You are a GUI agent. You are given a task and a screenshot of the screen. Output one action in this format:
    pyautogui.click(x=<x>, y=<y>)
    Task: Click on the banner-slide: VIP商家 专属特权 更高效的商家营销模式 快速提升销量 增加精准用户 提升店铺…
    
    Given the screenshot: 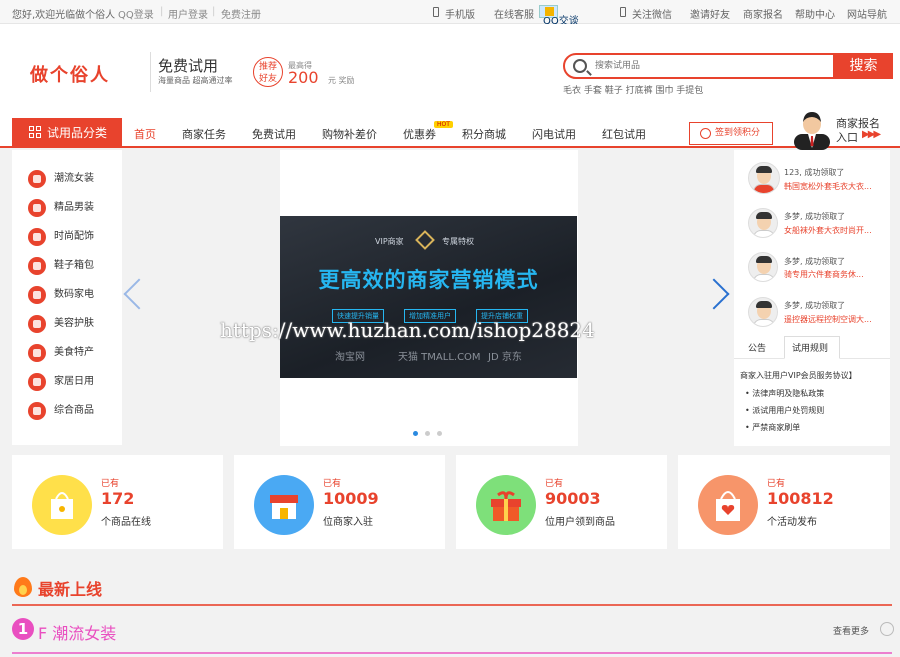 What is the action you would take?
    pyautogui.click(x=428, y=297)
    